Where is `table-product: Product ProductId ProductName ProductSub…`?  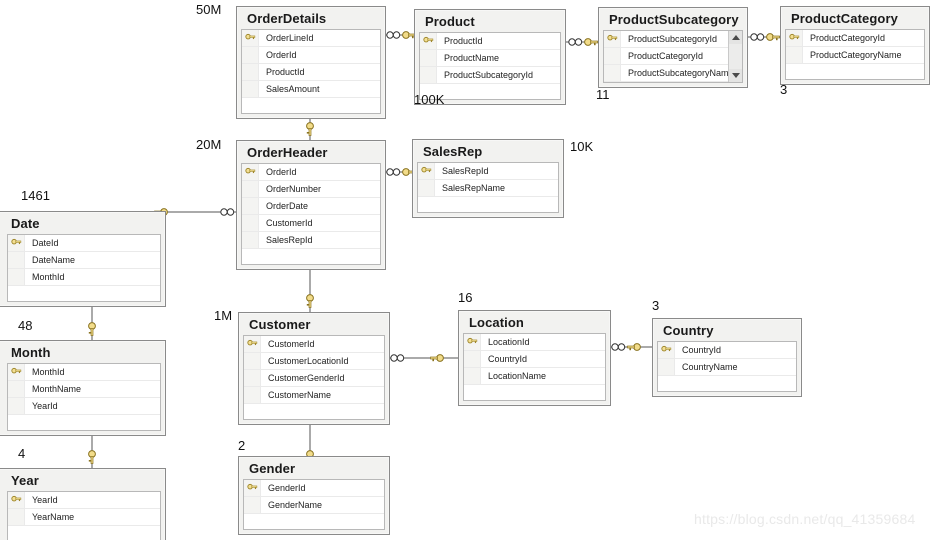
table-product: Product ProductId ProductName ProductSub… is located at coordinates (490, 57).